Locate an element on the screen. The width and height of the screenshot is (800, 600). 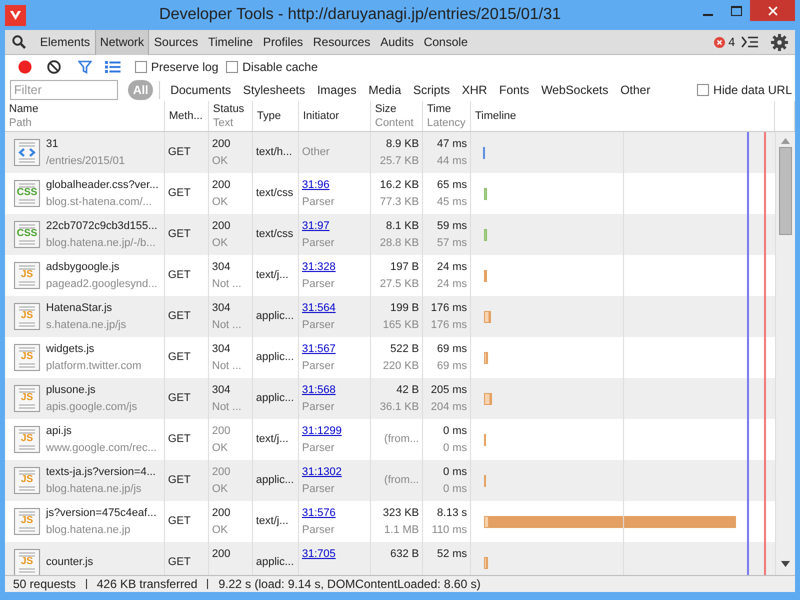
time-text: 52 ms is located at coordinates (451, 554).